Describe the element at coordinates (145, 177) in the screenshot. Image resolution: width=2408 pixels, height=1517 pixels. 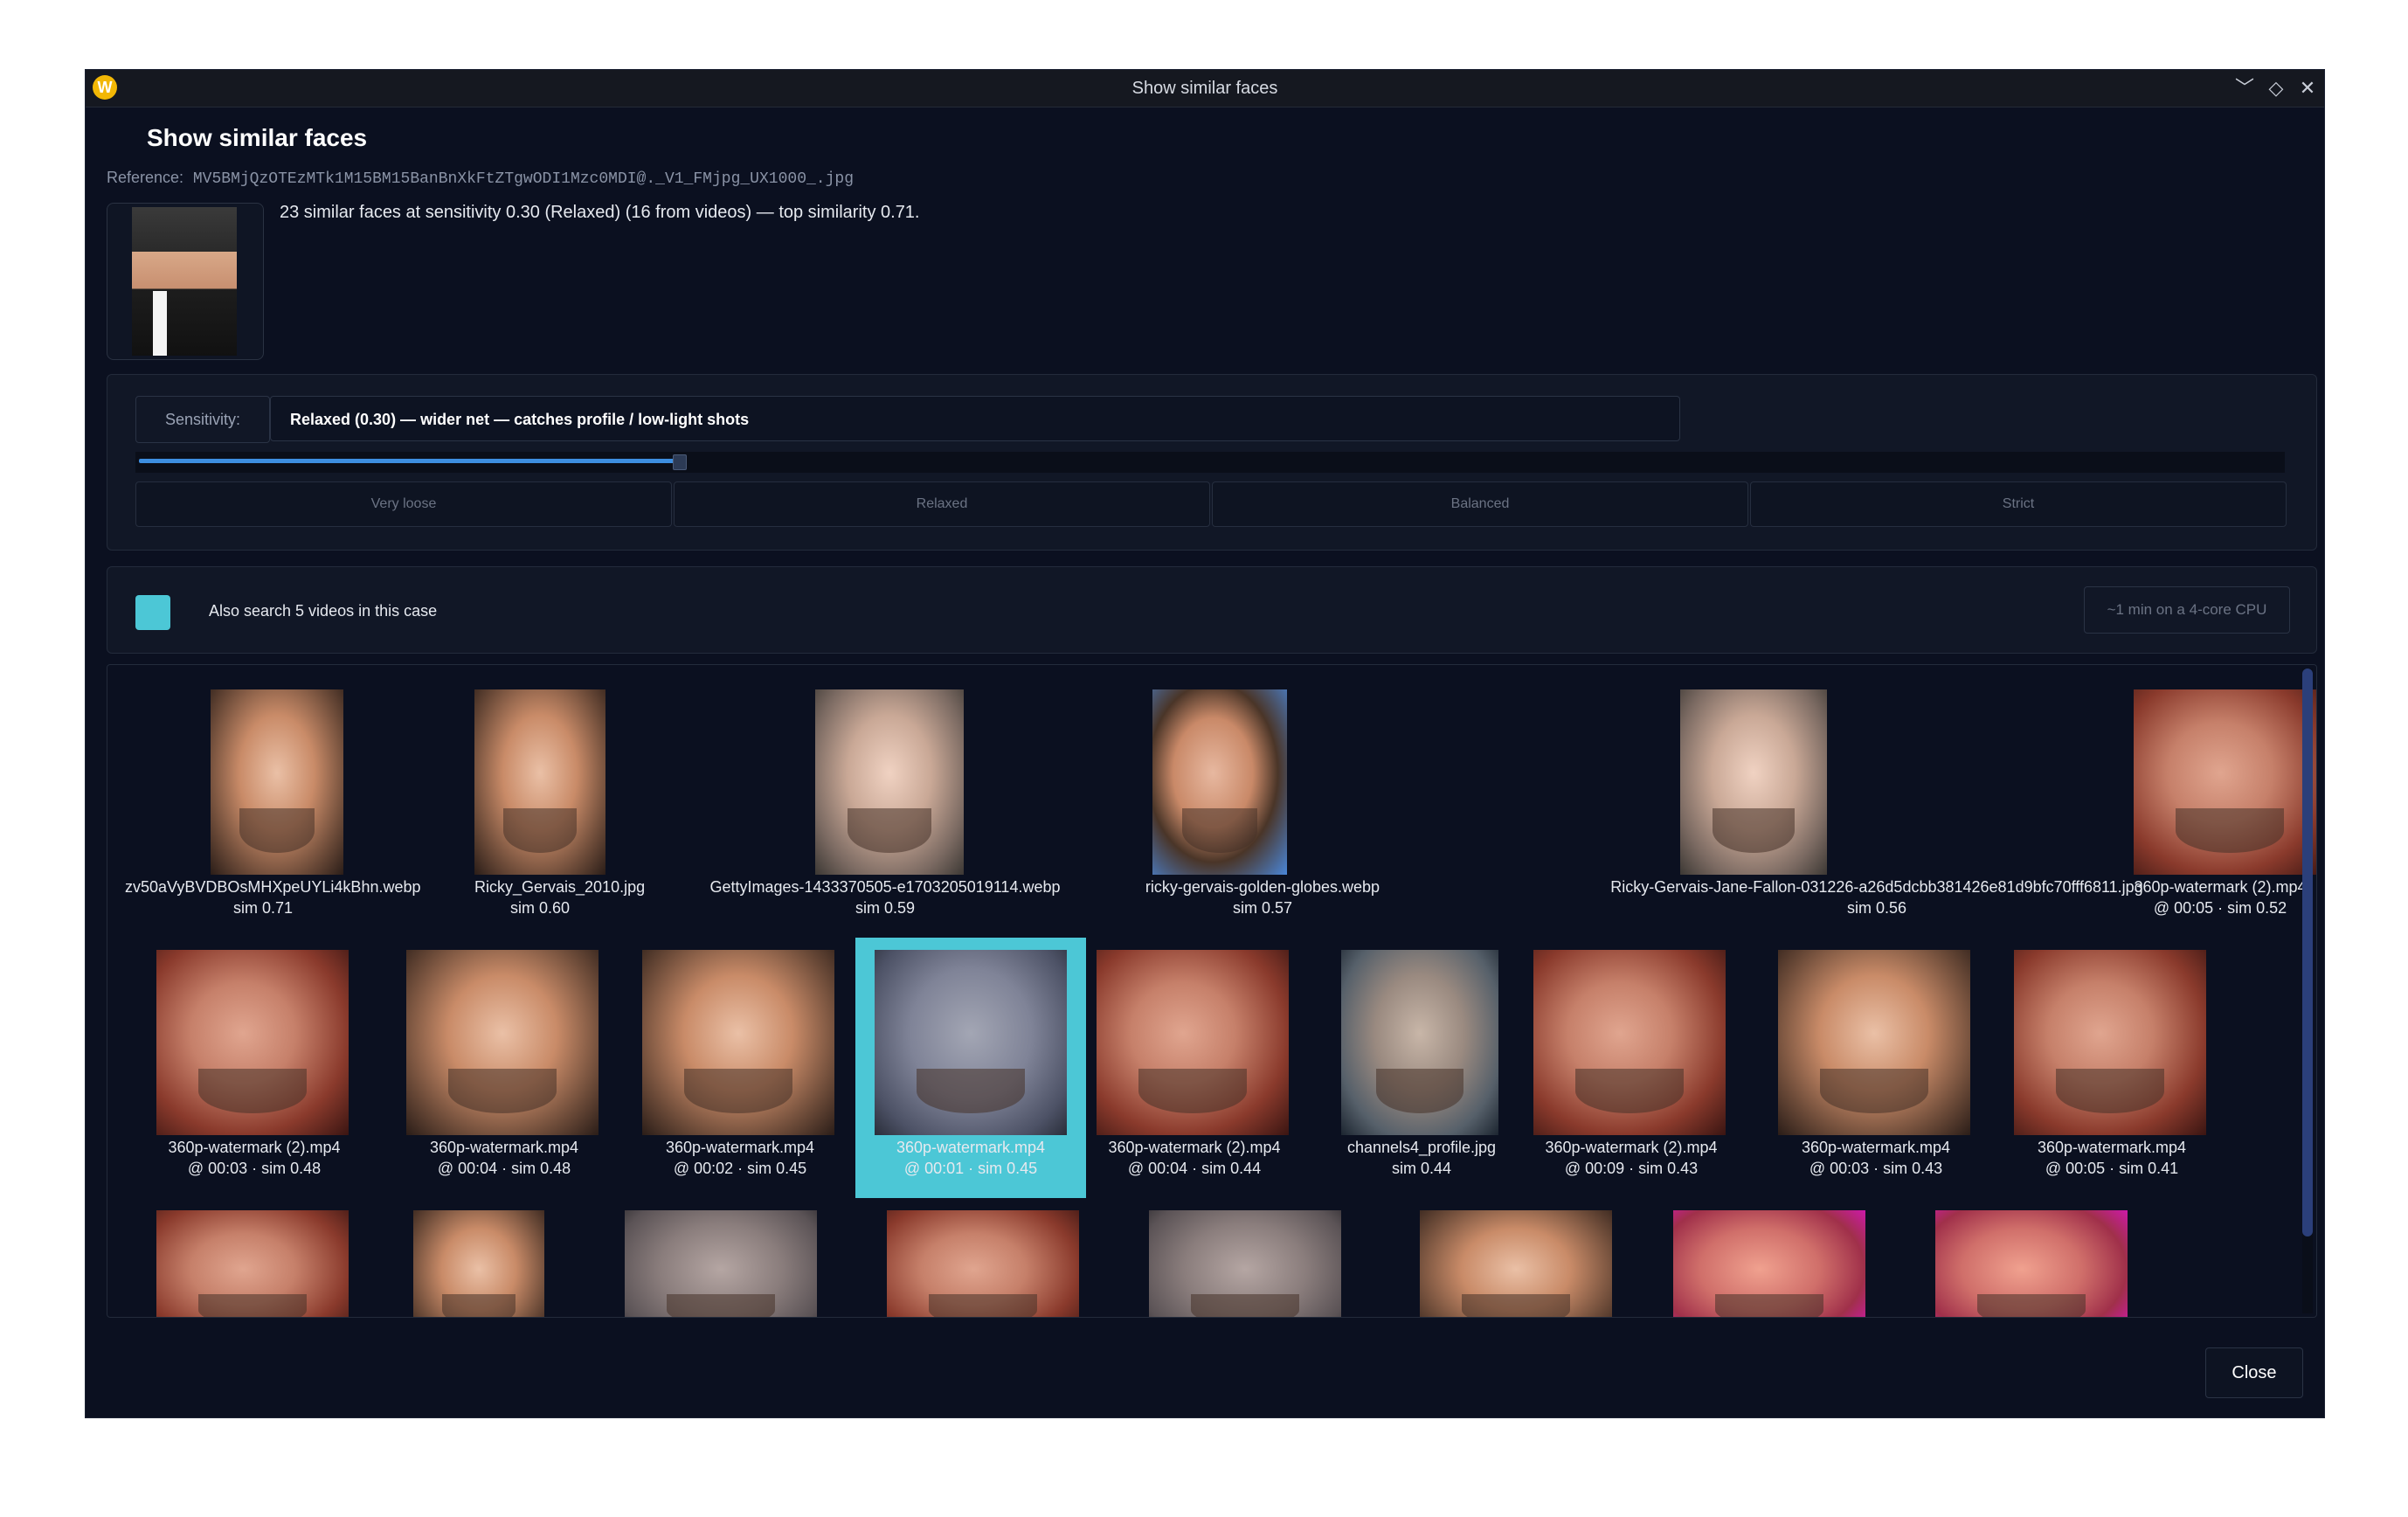
I see `reference-label: Reference:` at that location.